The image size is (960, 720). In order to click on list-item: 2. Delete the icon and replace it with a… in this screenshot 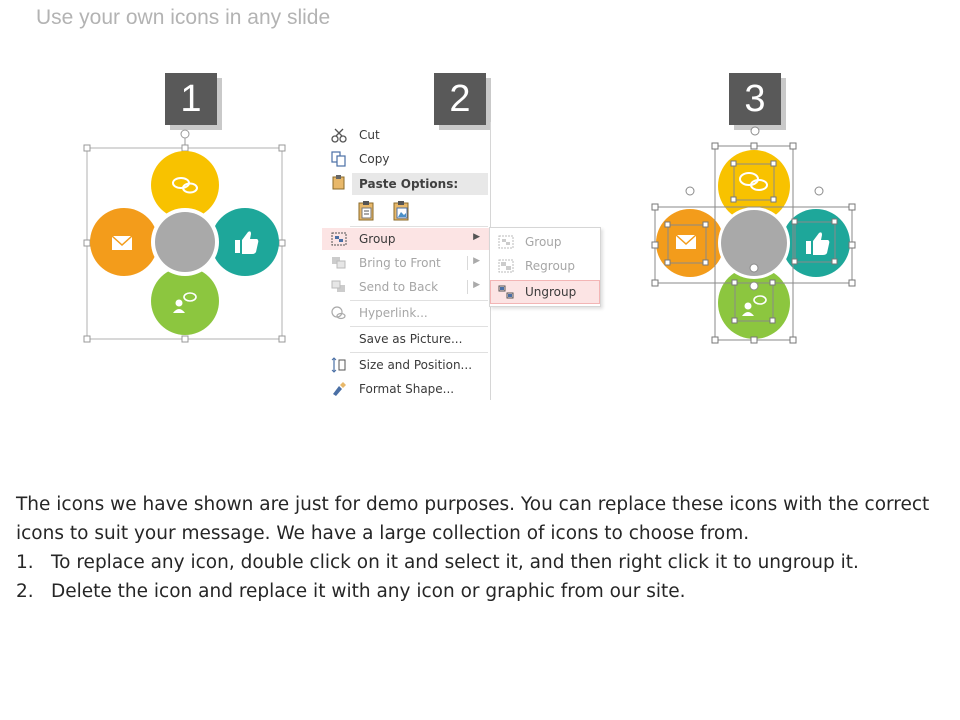, I will do `click(351, 591)`.